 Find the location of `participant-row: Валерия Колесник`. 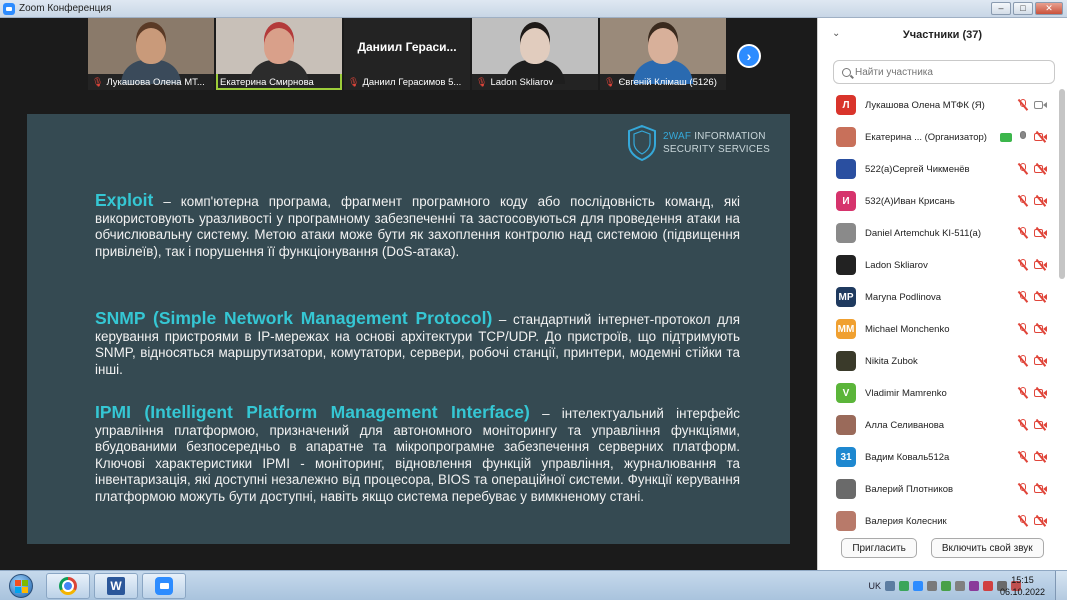

participant-row: Валерия Колесник is located at coordinates (938, 521).